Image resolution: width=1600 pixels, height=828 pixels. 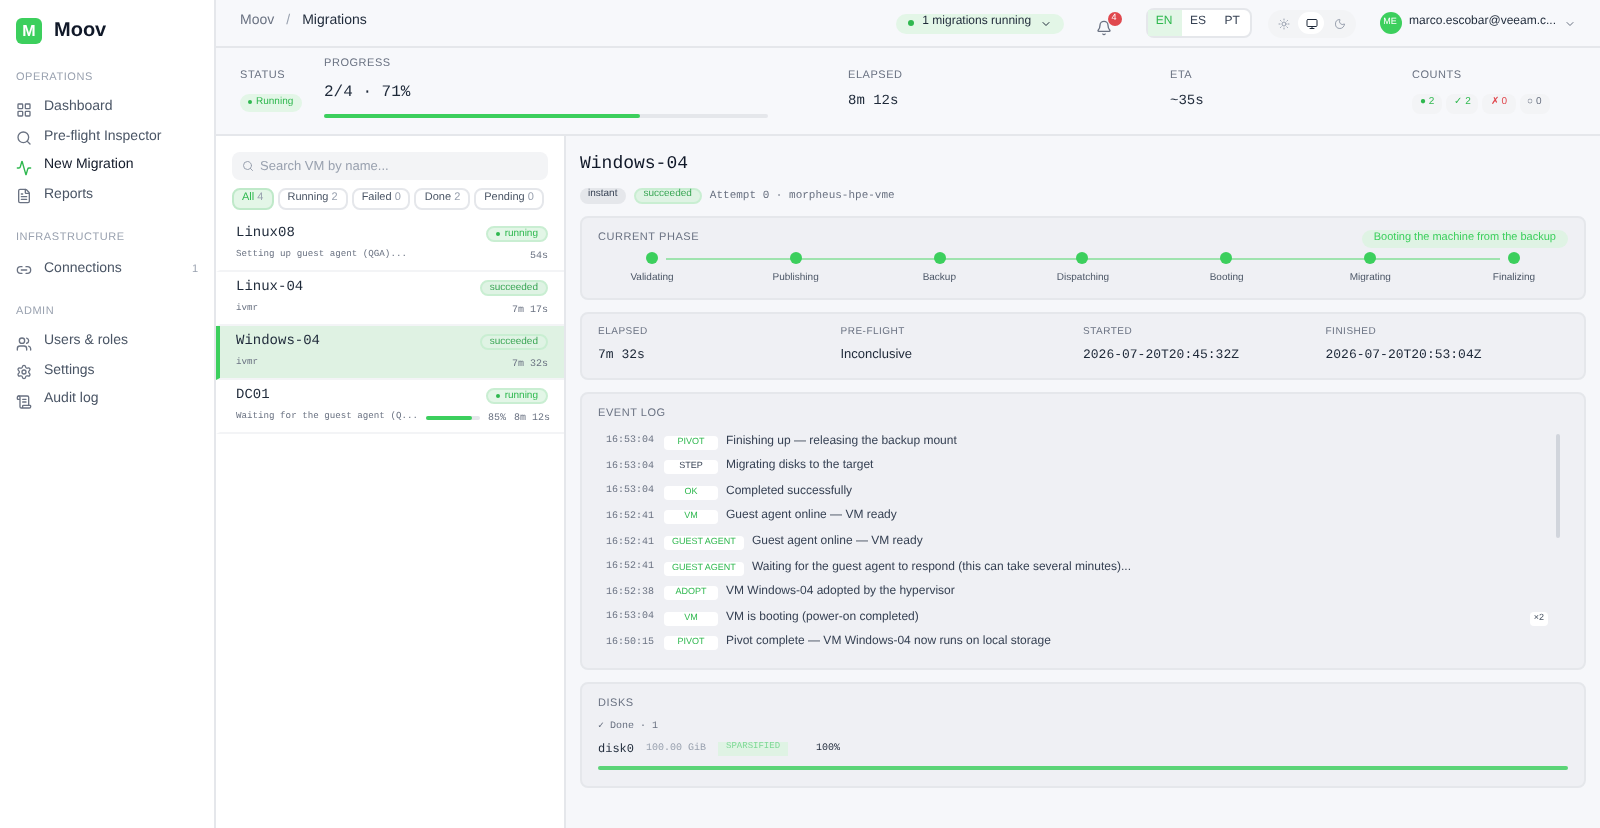 What do you see at coordinates (24, 269) in the screenshot?
I see `link-icon` at bounding box center [24, 269].